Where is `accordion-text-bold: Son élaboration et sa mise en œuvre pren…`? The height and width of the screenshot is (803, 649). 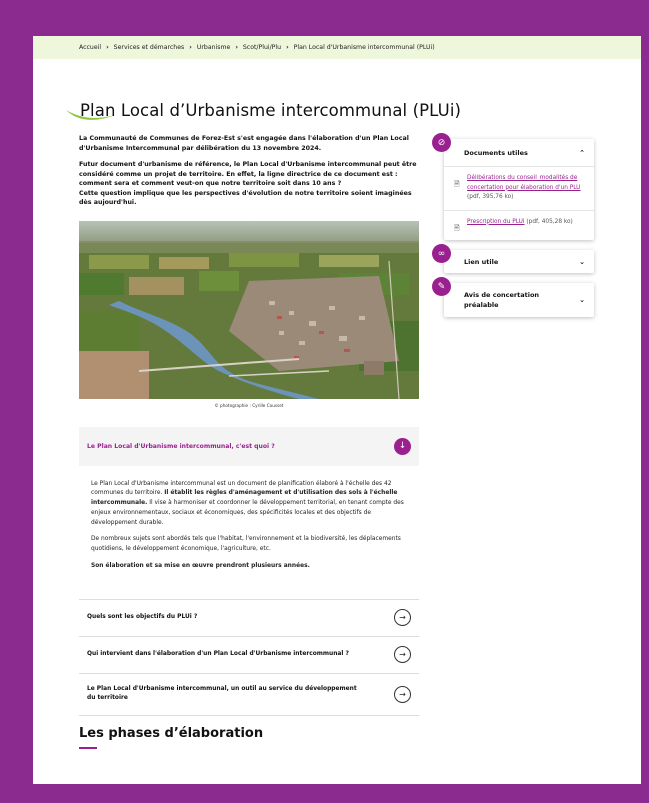 accordion-text-bold: Son élaboration et sa mise en œuvre pren… is located at coordinates (200, 566).